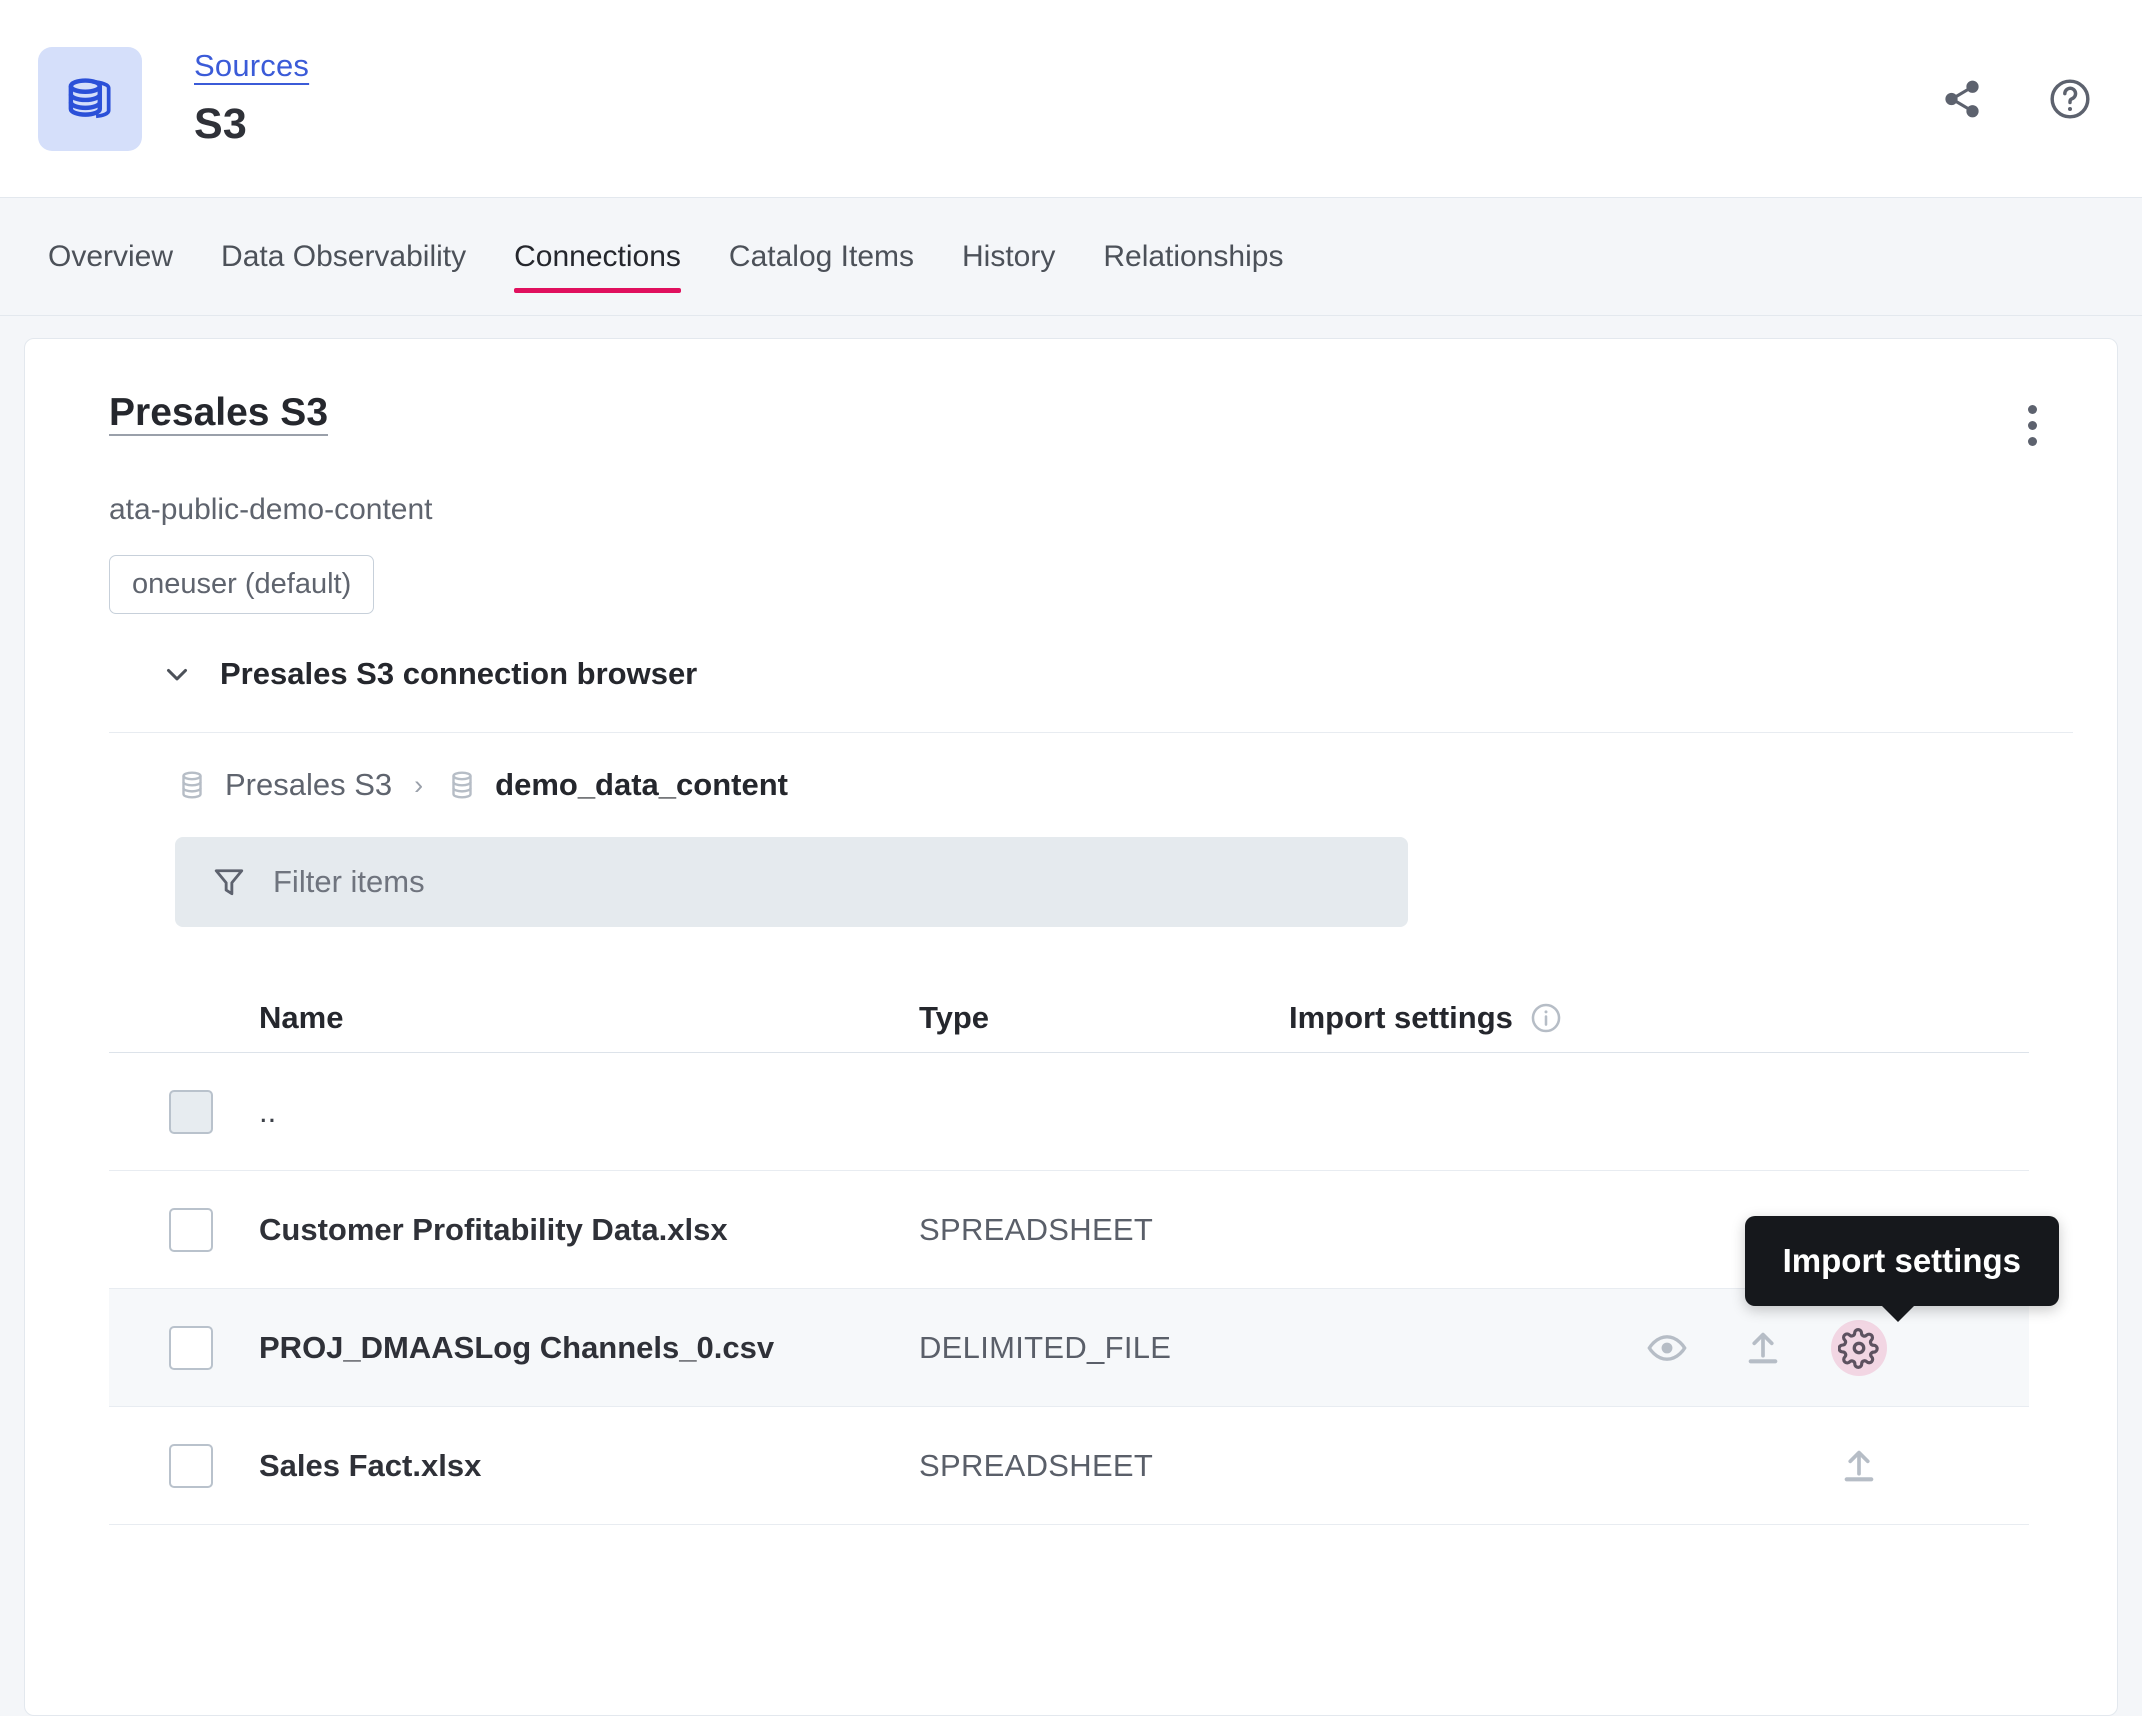 The height and width of the screenshot is (1716, 2142). Describe the element at coordinates (1071, 99) in the screenshot. I see `page-header: Sources S3` at that location.